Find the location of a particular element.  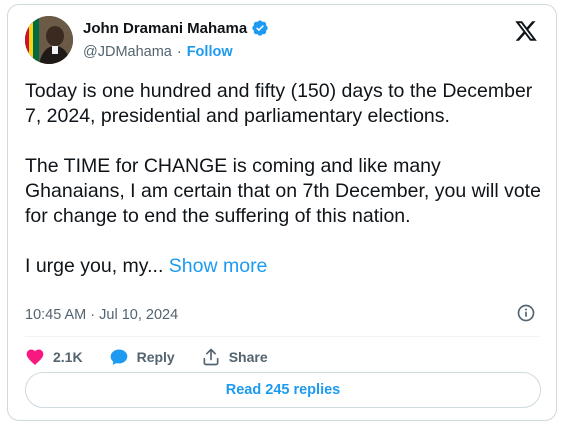

share-button: Share is located at coordinates (234, 357).